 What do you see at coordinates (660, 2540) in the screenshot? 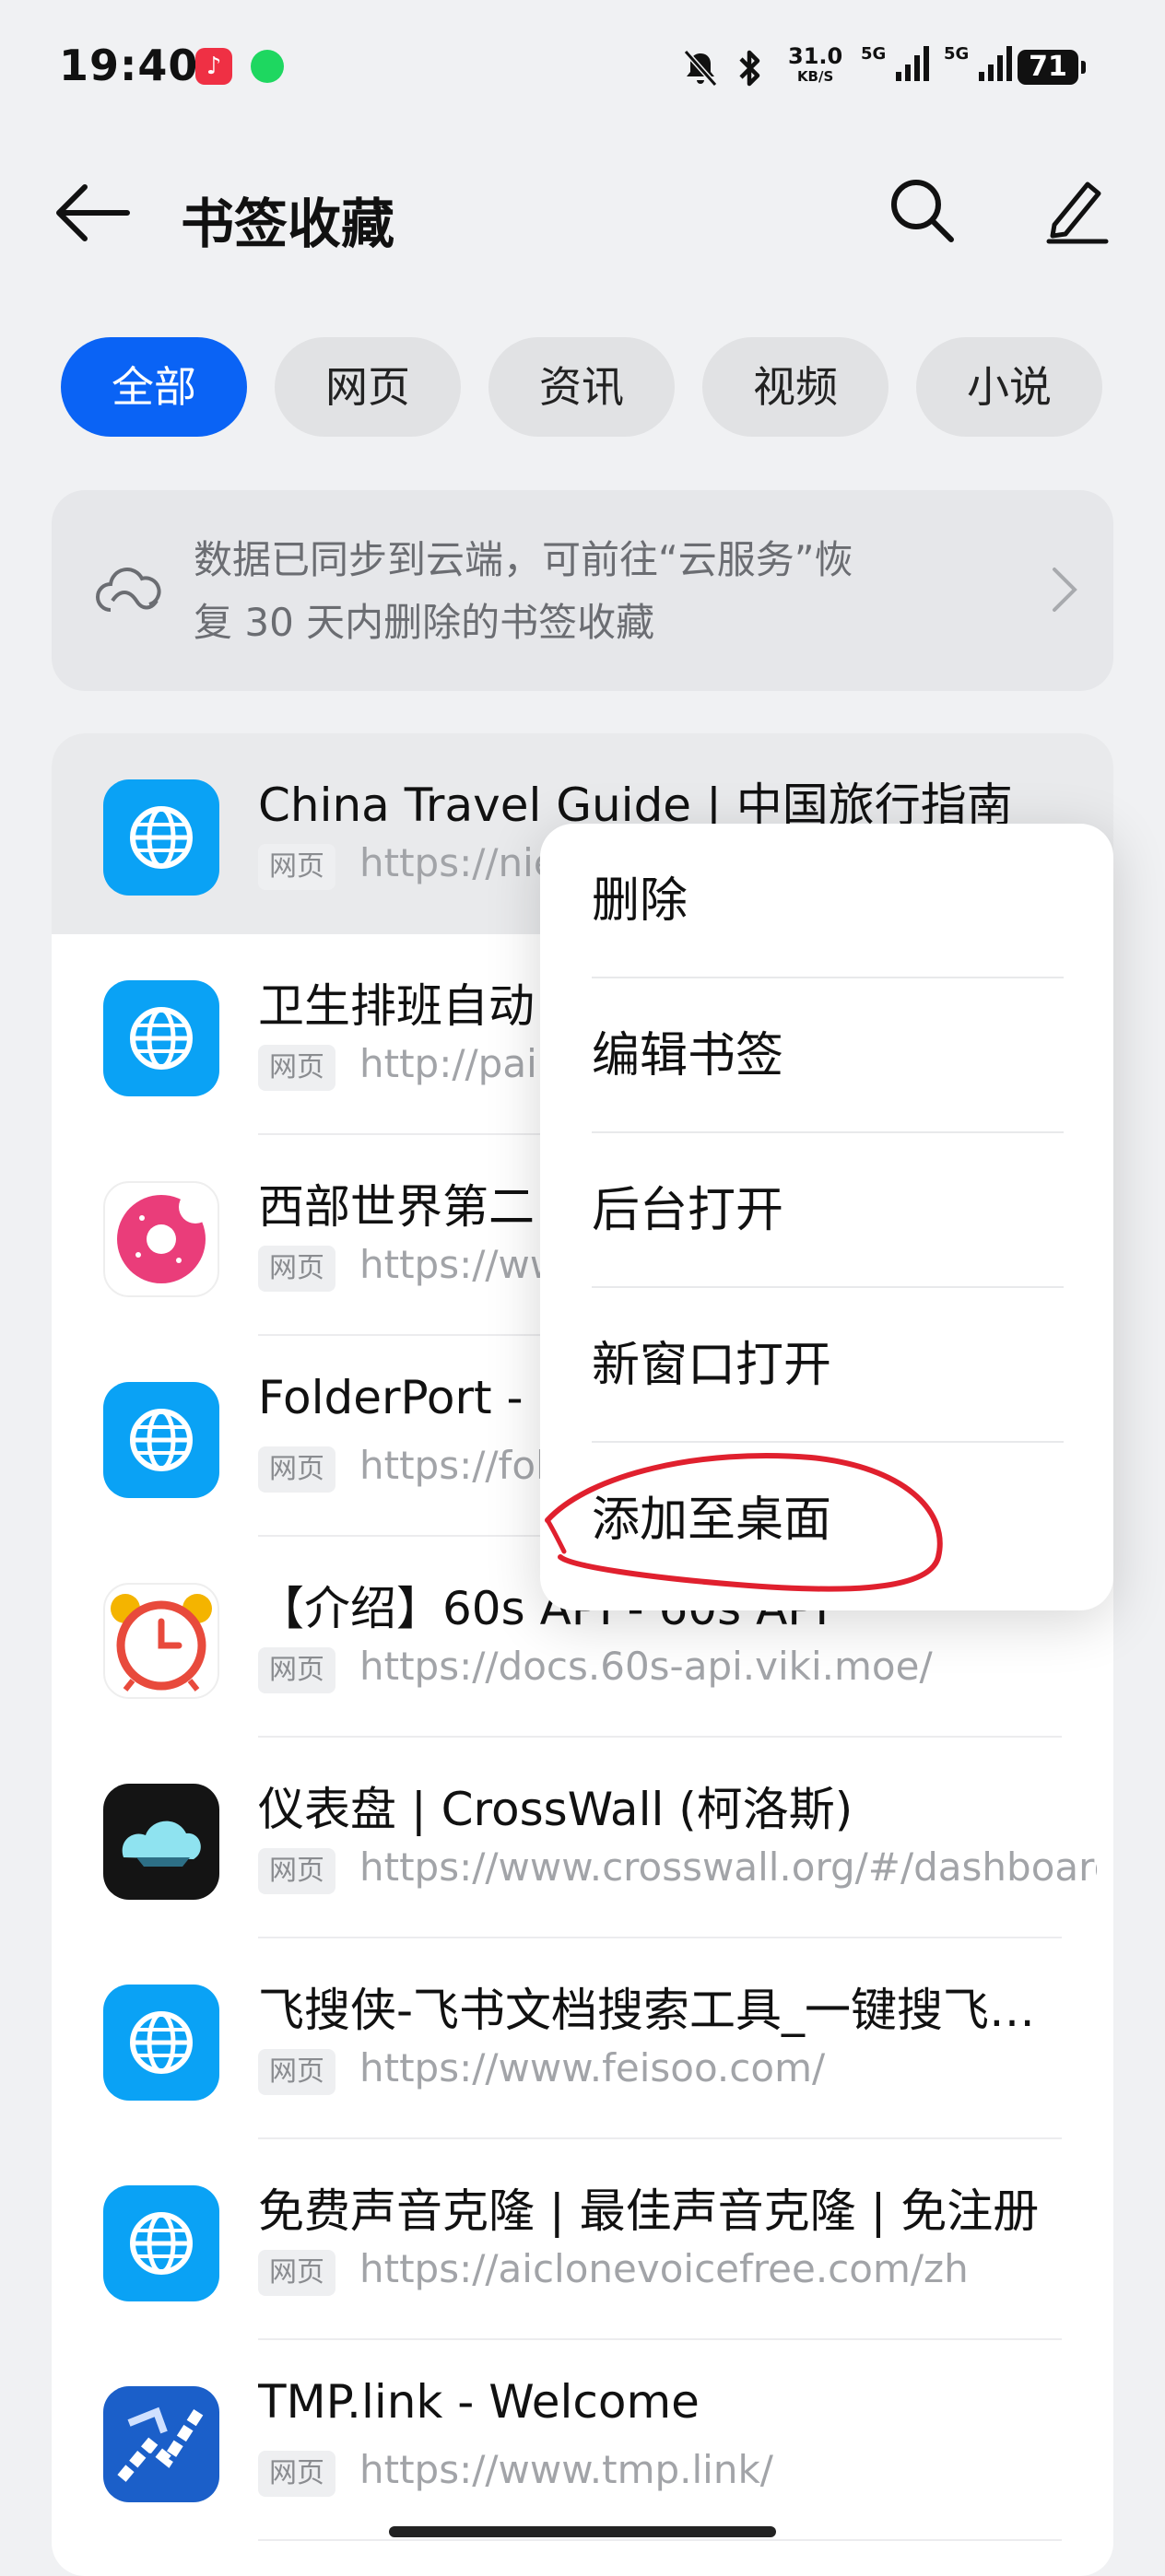
I see `divider` at bounding box center [660, 2540].